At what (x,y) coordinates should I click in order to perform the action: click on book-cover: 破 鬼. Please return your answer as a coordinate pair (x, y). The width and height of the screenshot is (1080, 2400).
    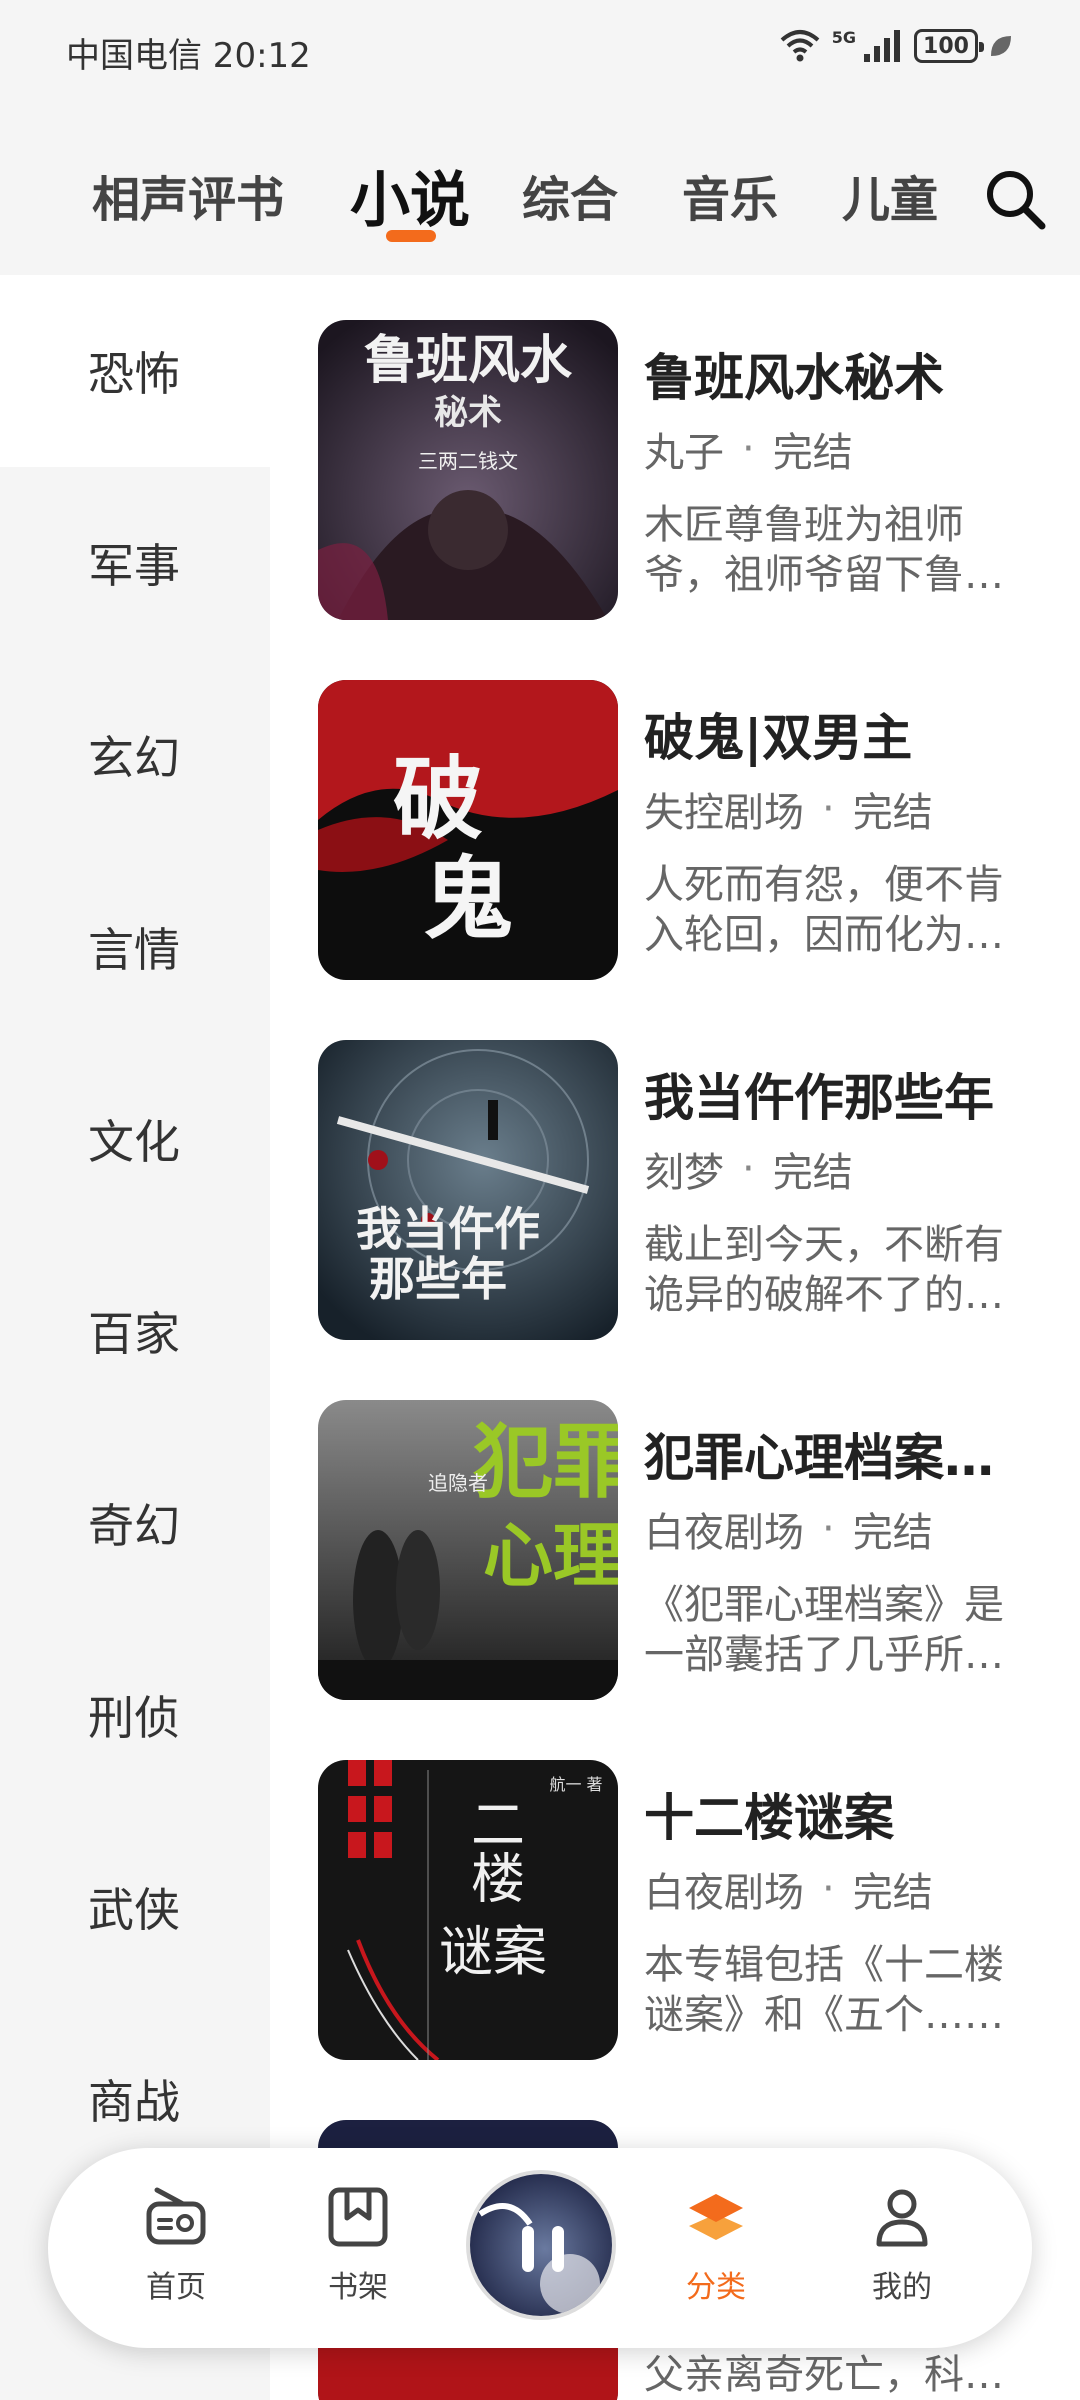
    Looking at the image, I should click on (468, 830).